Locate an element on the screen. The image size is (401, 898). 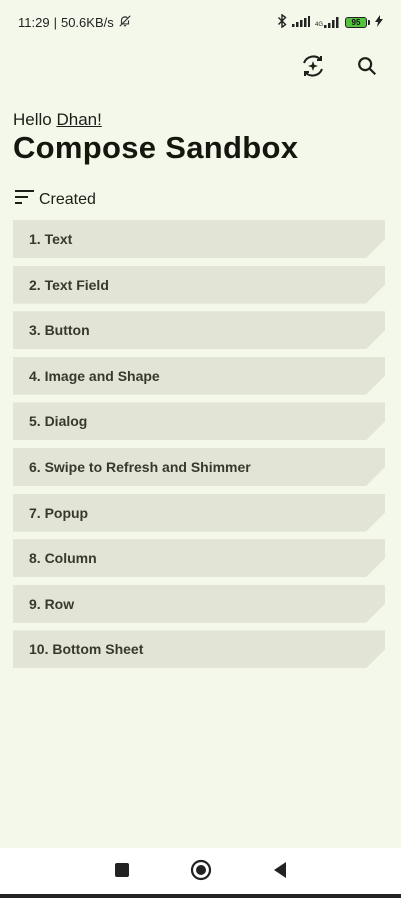
charging-icon is located at coordinates (379, 22).